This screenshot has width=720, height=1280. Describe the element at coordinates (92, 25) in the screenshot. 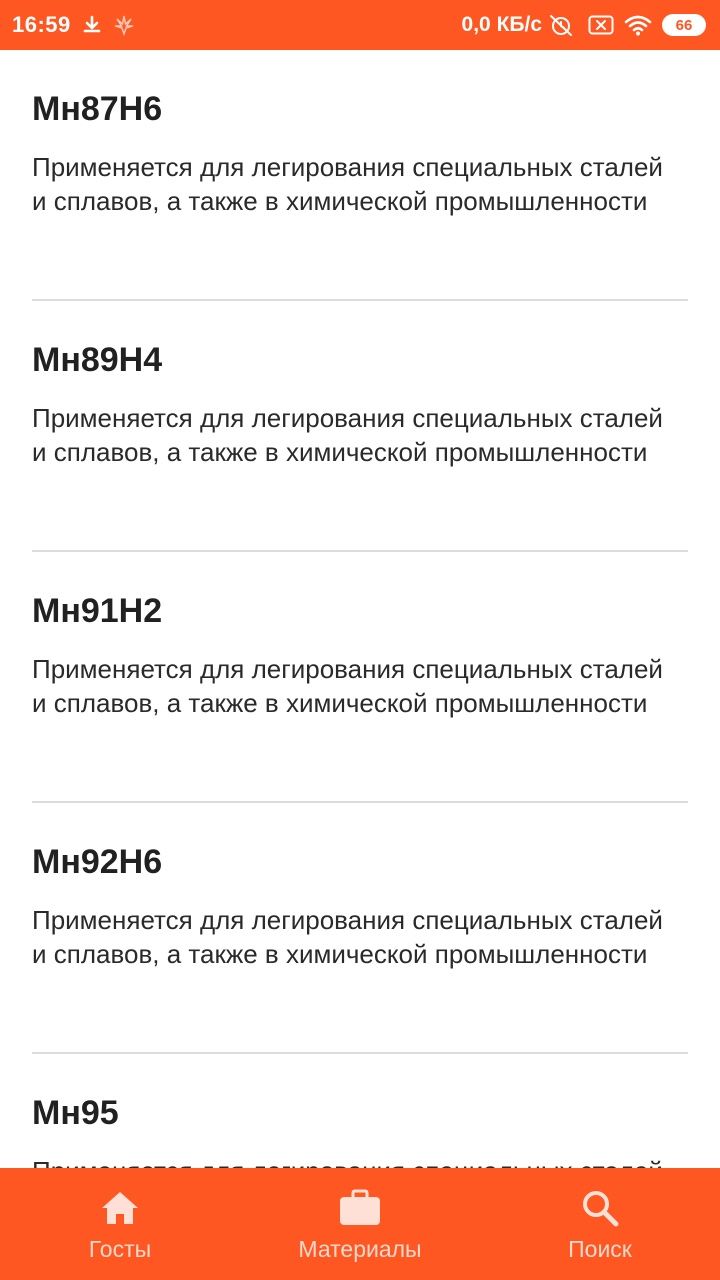

I see `download-icon` at that location.